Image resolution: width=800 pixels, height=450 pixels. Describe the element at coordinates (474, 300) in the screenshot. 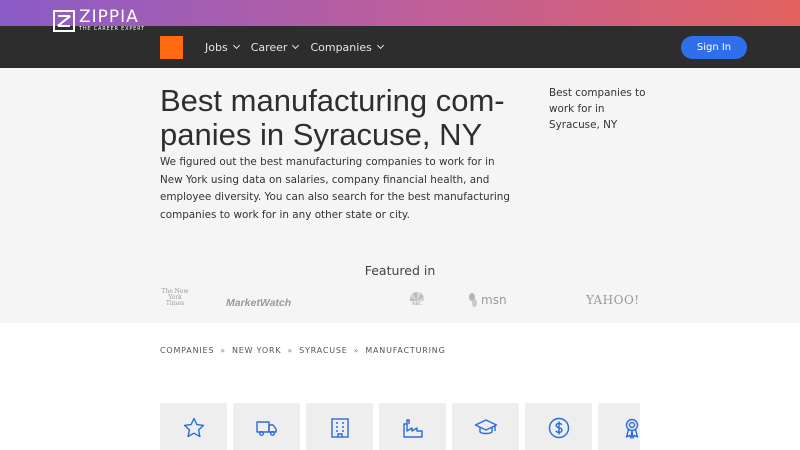

I see `msn-butterfly-icon` at that location.